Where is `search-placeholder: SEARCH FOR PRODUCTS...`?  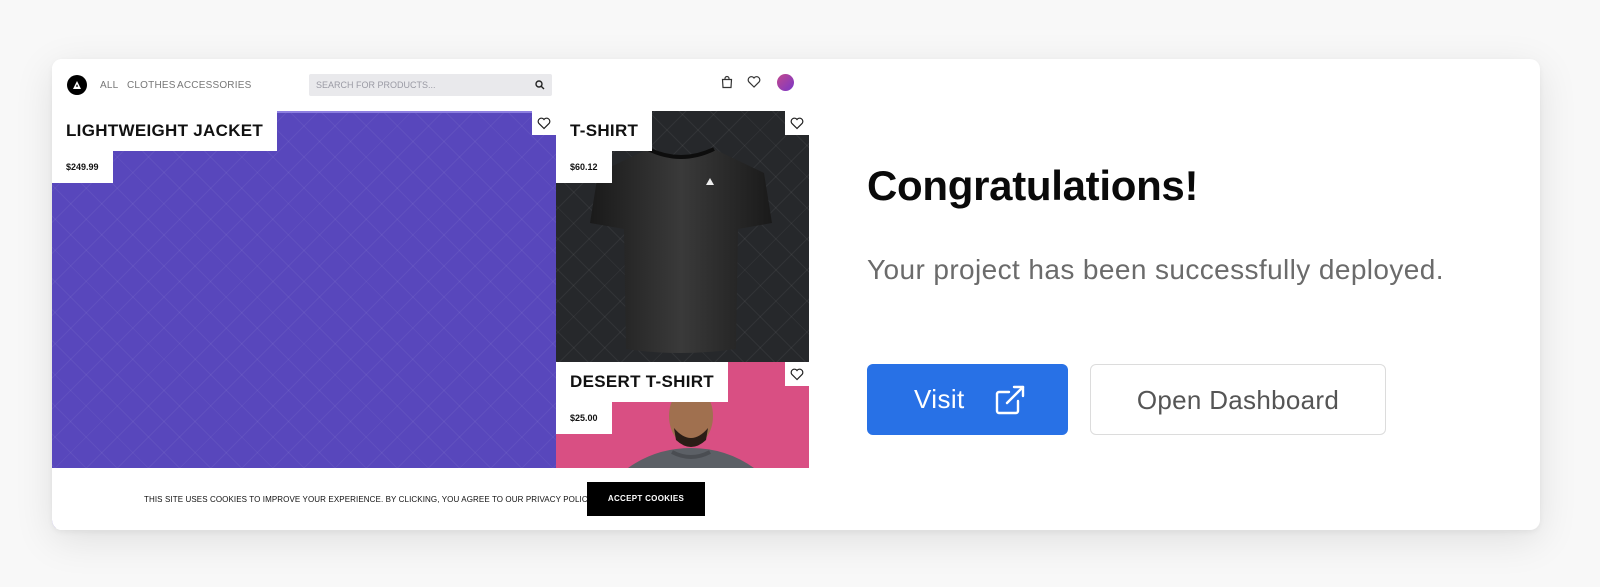
search-placeholder: SEARCH FOR PRODUCTS... is located at coordinates (376, 85).